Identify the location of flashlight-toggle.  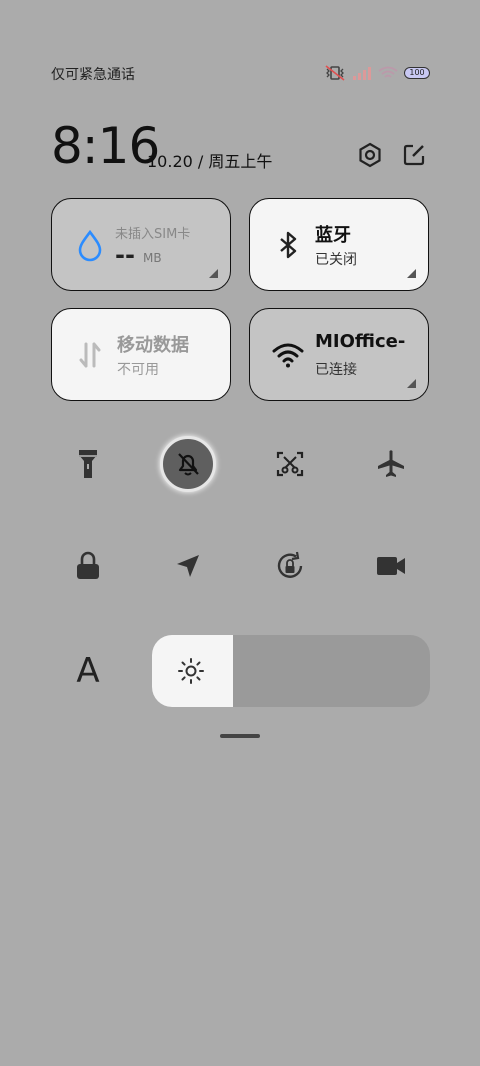
(88, 464).